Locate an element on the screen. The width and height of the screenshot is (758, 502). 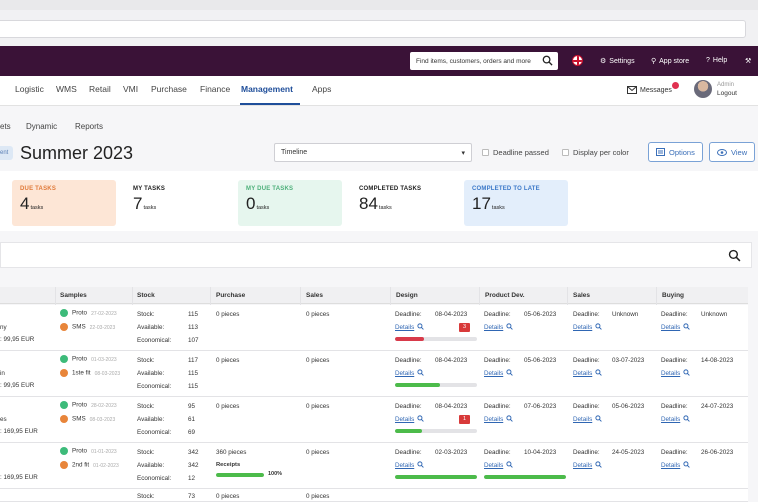
subtab-reports: Reports is located at coordinates (89, 126).